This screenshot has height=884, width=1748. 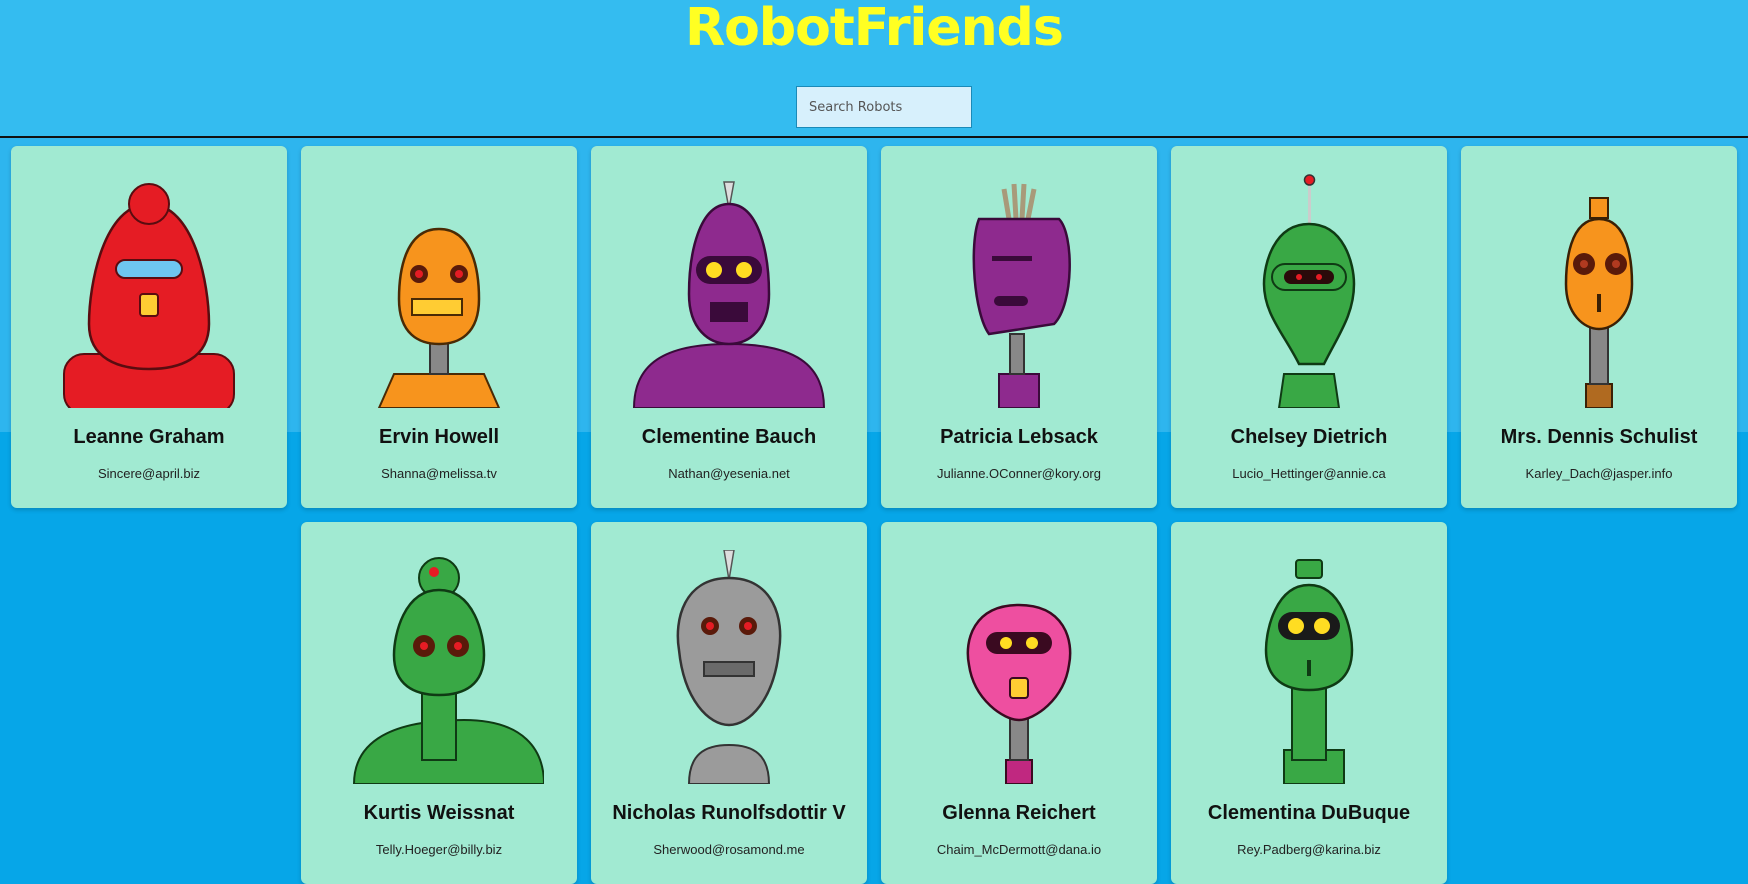 What do you see at coordinates (729, 849) in the screenshot?
I see `robot-email: Sherwood@rosamond.me` at bounding box center [729, 849].